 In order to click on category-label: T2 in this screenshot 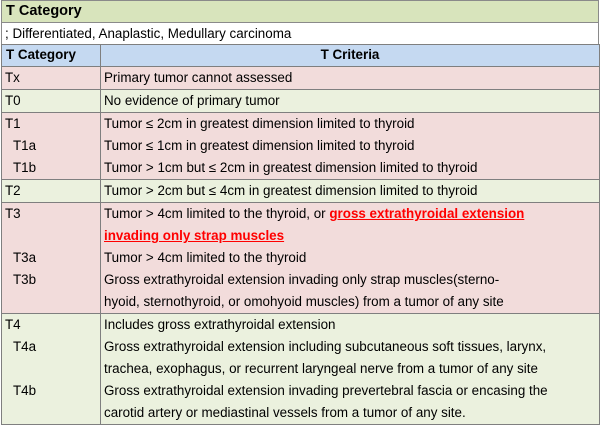, I will do `click(13, 190)`.